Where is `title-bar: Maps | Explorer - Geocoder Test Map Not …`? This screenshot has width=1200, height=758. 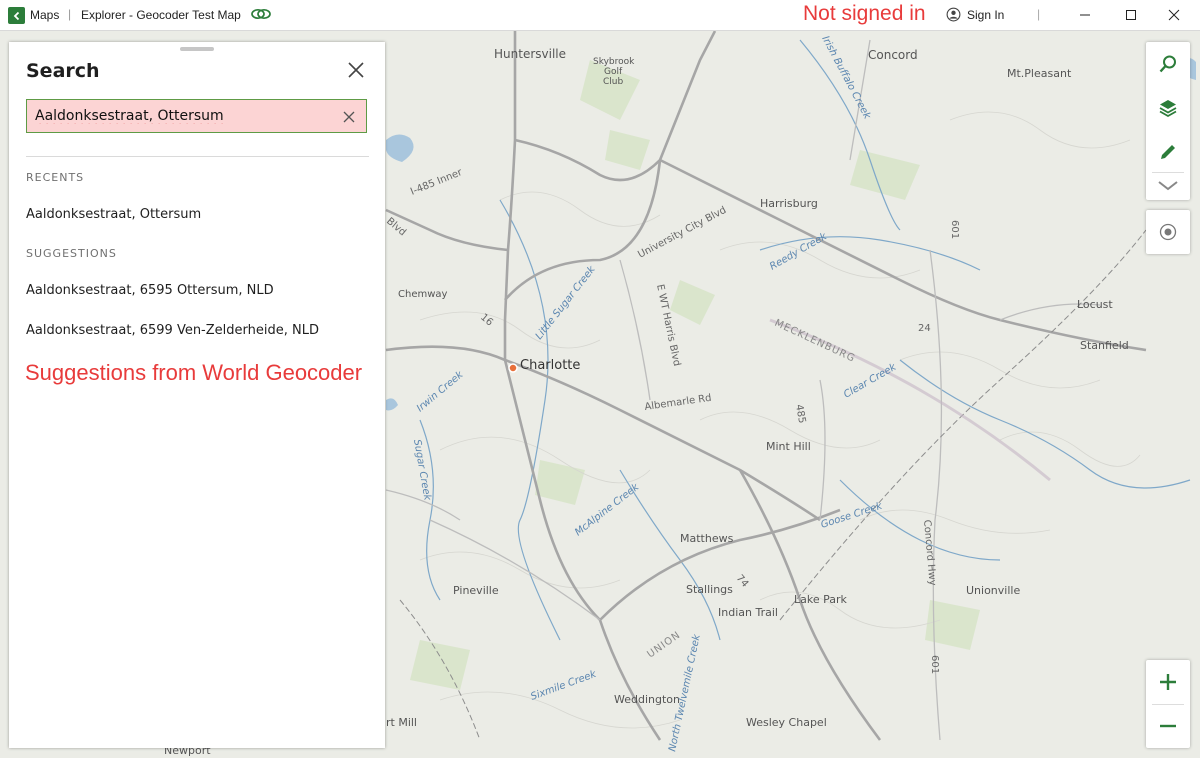
title-bar: Maps | Explorer - Geocoder Test Map Not … is located at coordinates (600, 15).